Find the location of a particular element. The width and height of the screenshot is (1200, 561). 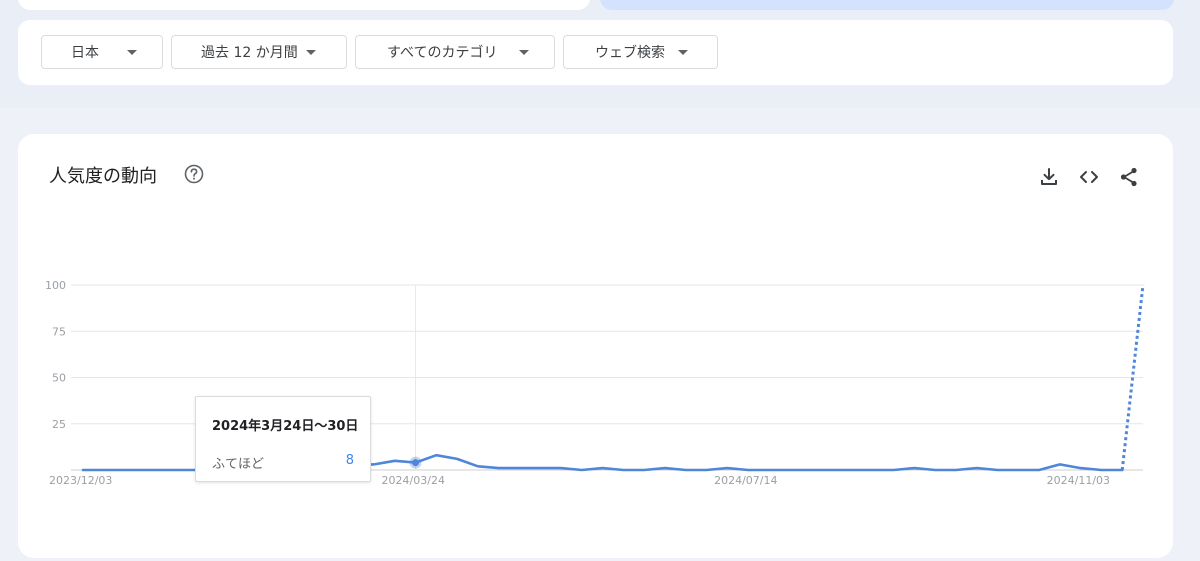

tooltip-date: 2024年3月24日〜30日 is located at coordinates (285, 426).